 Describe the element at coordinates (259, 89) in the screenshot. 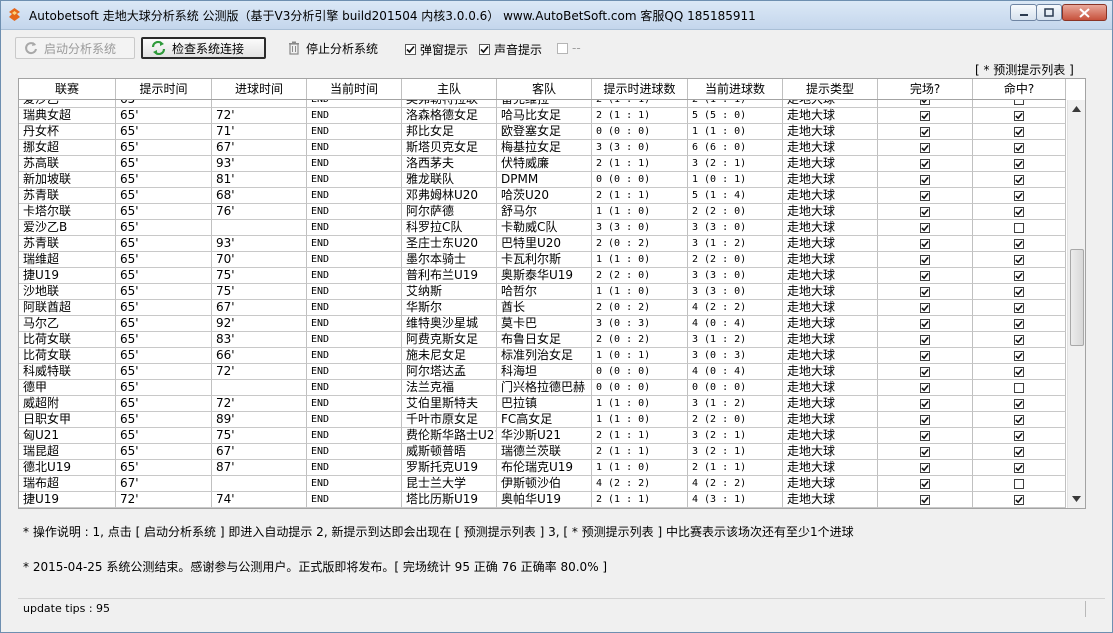

I see `column-header-goal-time: 进球时间` at that location.